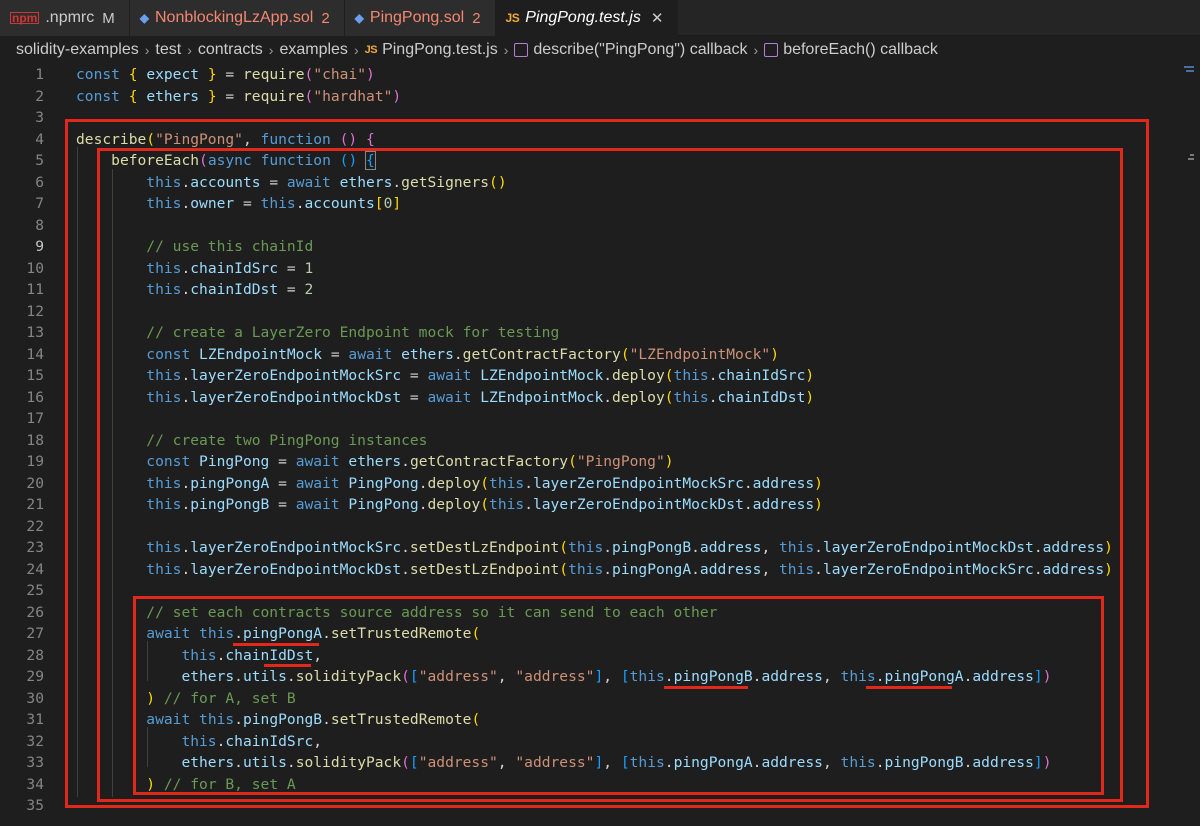  I want to click on code-line: 5 beforeEach(async function () {, so click(595, 161).